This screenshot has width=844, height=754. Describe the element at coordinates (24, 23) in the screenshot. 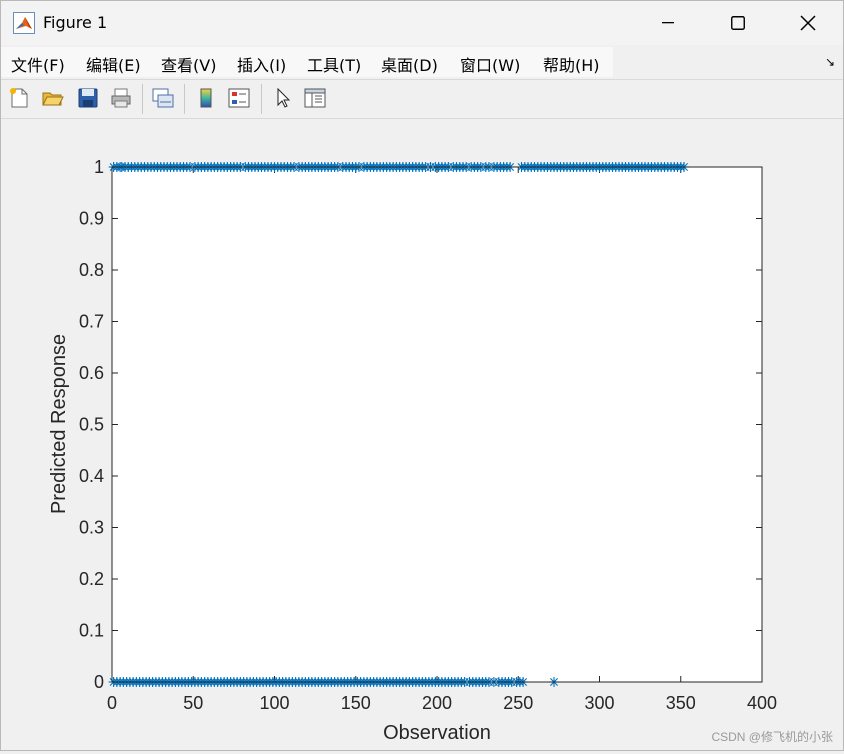

I see `matlab-logo-icon` at that location.